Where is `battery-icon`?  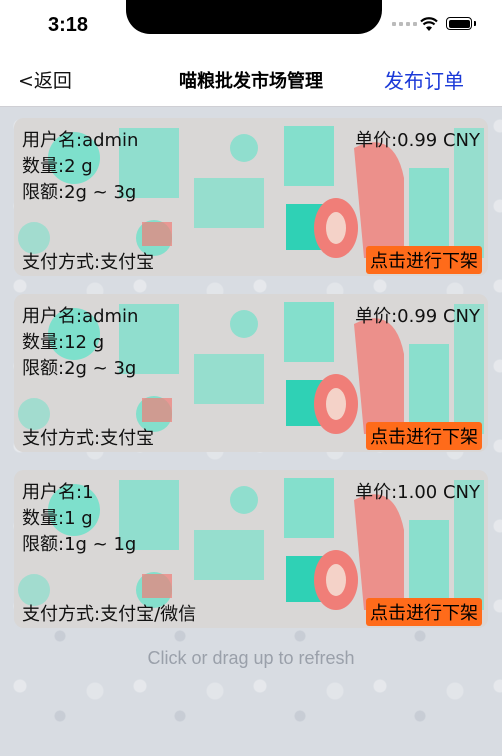
battery-icon is located at coordinates (461, 23).